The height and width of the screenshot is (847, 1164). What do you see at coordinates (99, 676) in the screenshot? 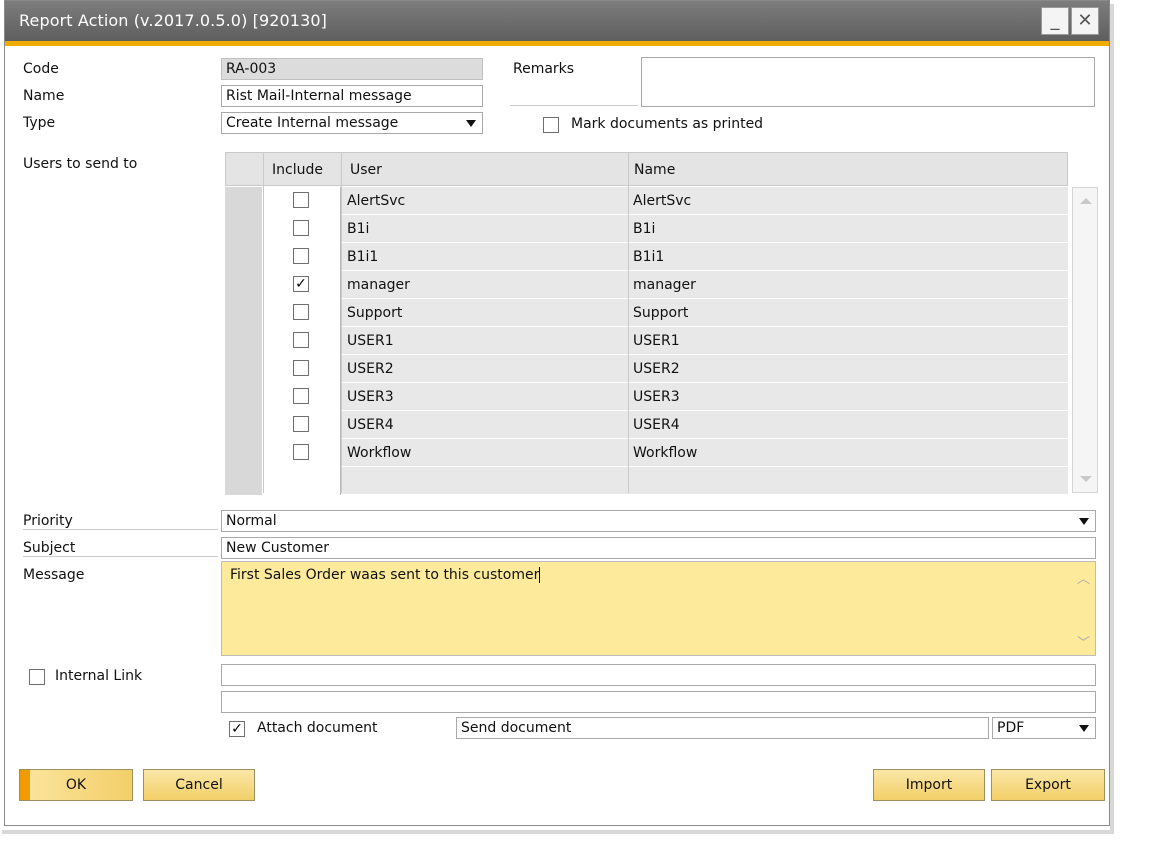
I see `internal-link-label: Internal Link` at bounding box center [99, 676].